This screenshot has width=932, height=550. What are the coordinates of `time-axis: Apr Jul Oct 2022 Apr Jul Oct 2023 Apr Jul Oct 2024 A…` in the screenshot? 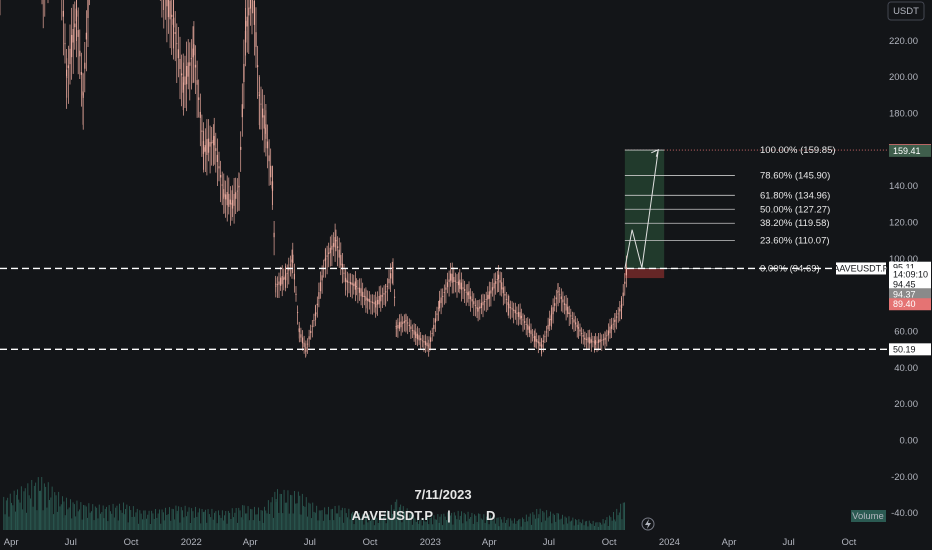 It's located at (430, 542).